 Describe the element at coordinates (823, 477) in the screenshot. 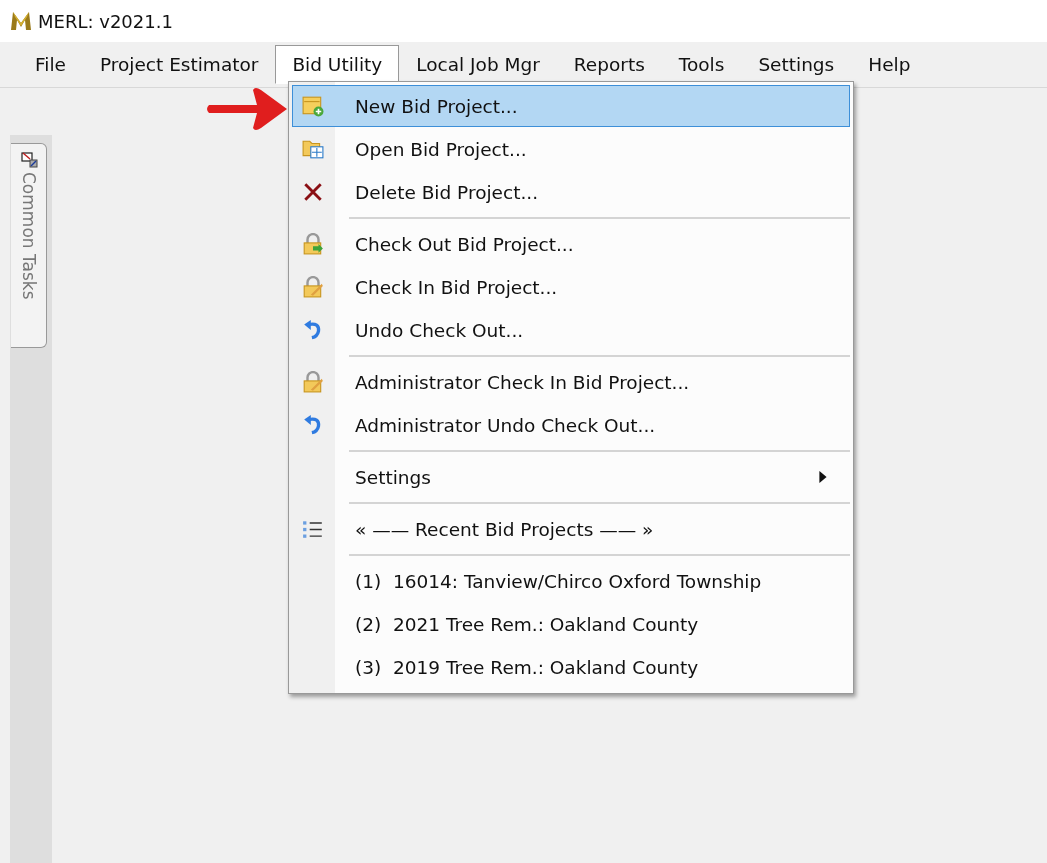

I see `submenu-arrow-icon` at that location.